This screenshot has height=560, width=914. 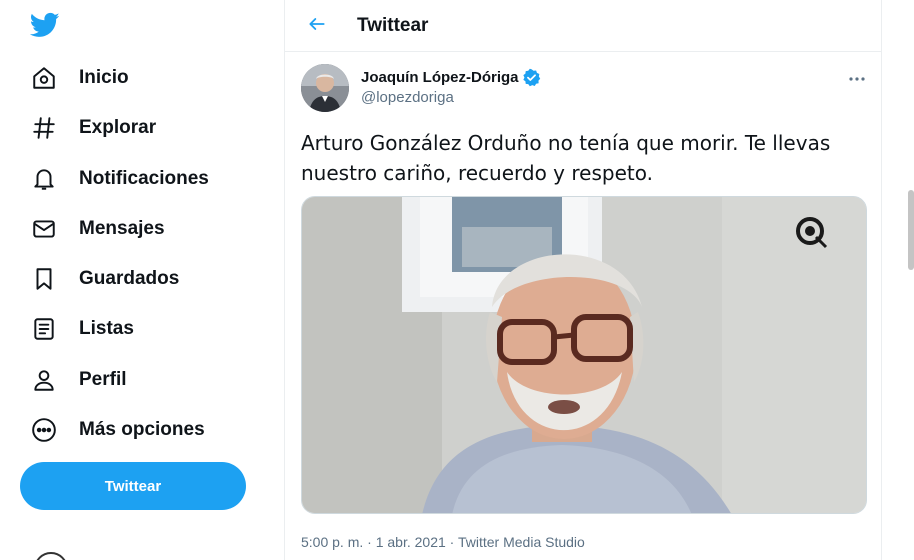 I want to click on right-gutter, so click(x=898, y=280).